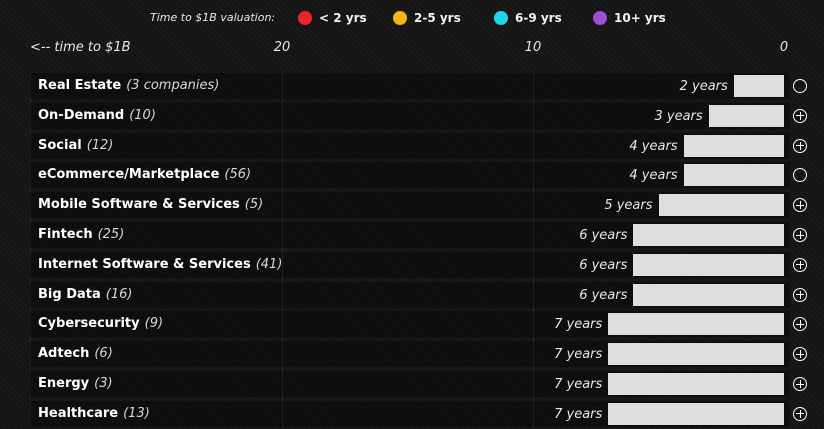 The height and width of the screenshot is (429, 824). I want to click on legend-item: 2-5 yrs, so click(427, 18).